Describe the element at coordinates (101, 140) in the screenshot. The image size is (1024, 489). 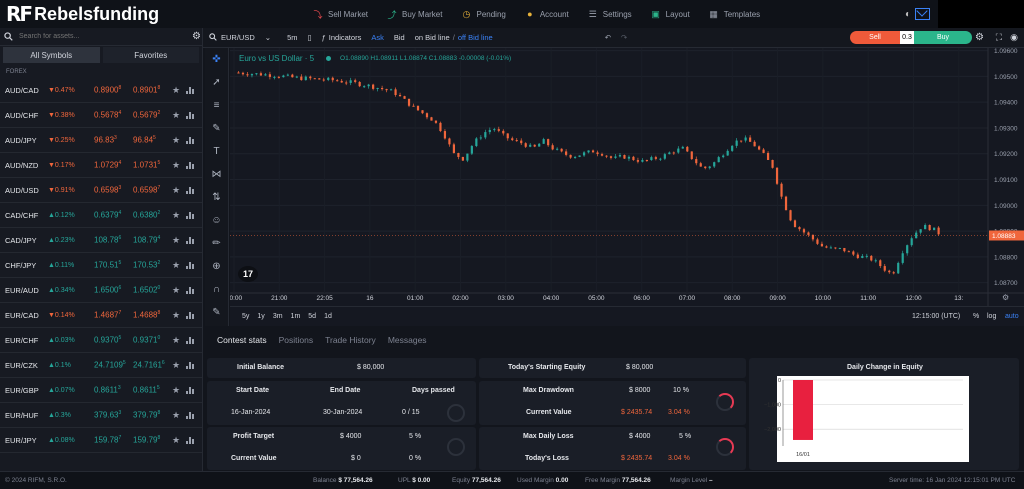
I see `symbol-row: AUD/JPY ▼0.25% 96.833 96.845 ★` at that location.